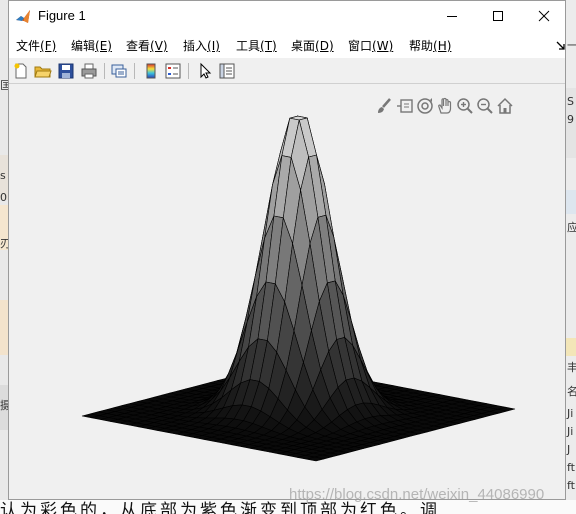 This screenshot has width=576, height=514. What do you see at coordinates (213, 46) in the screenshot?
I see `menu-shortcut: (I)` at bounding box center [213, 46].